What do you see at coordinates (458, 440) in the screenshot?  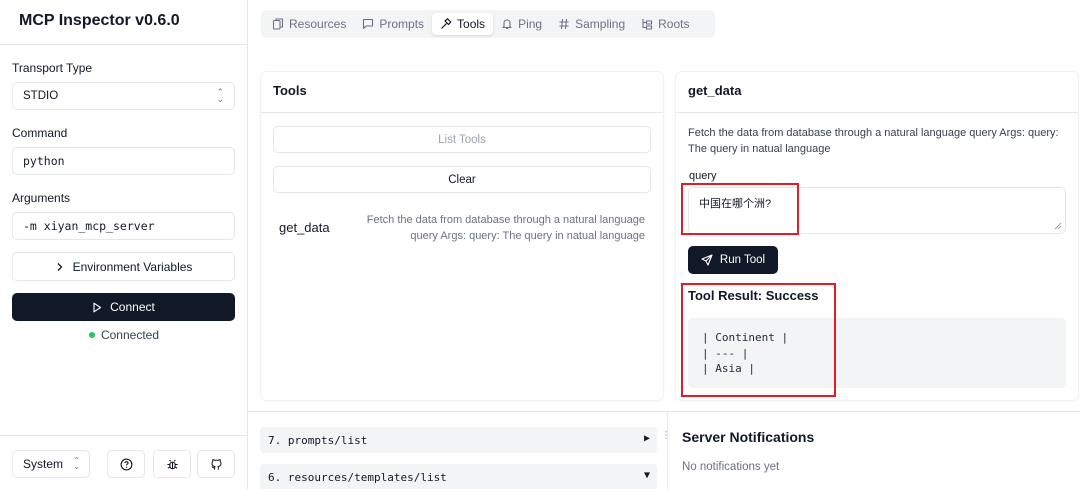 I see `history-item: 7. prompts/list ▶` at bounding box center [458, 440].